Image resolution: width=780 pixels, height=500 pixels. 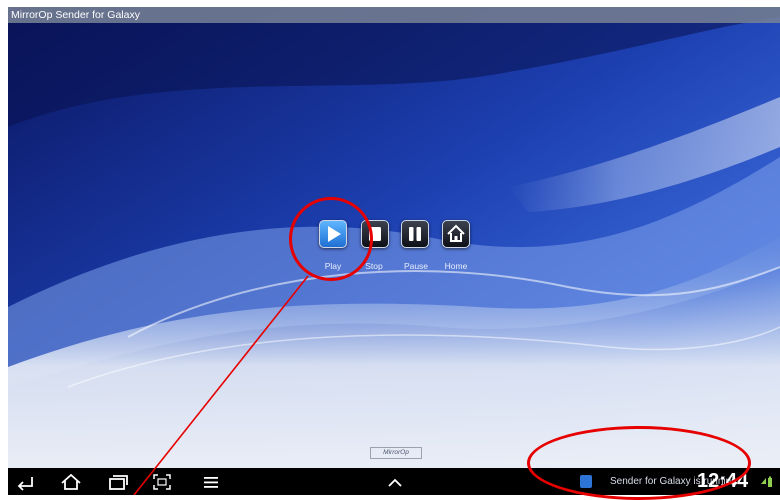 I want to click on window-title: MirrorOp Sender for Galaxy, so click(x=75, y=15).